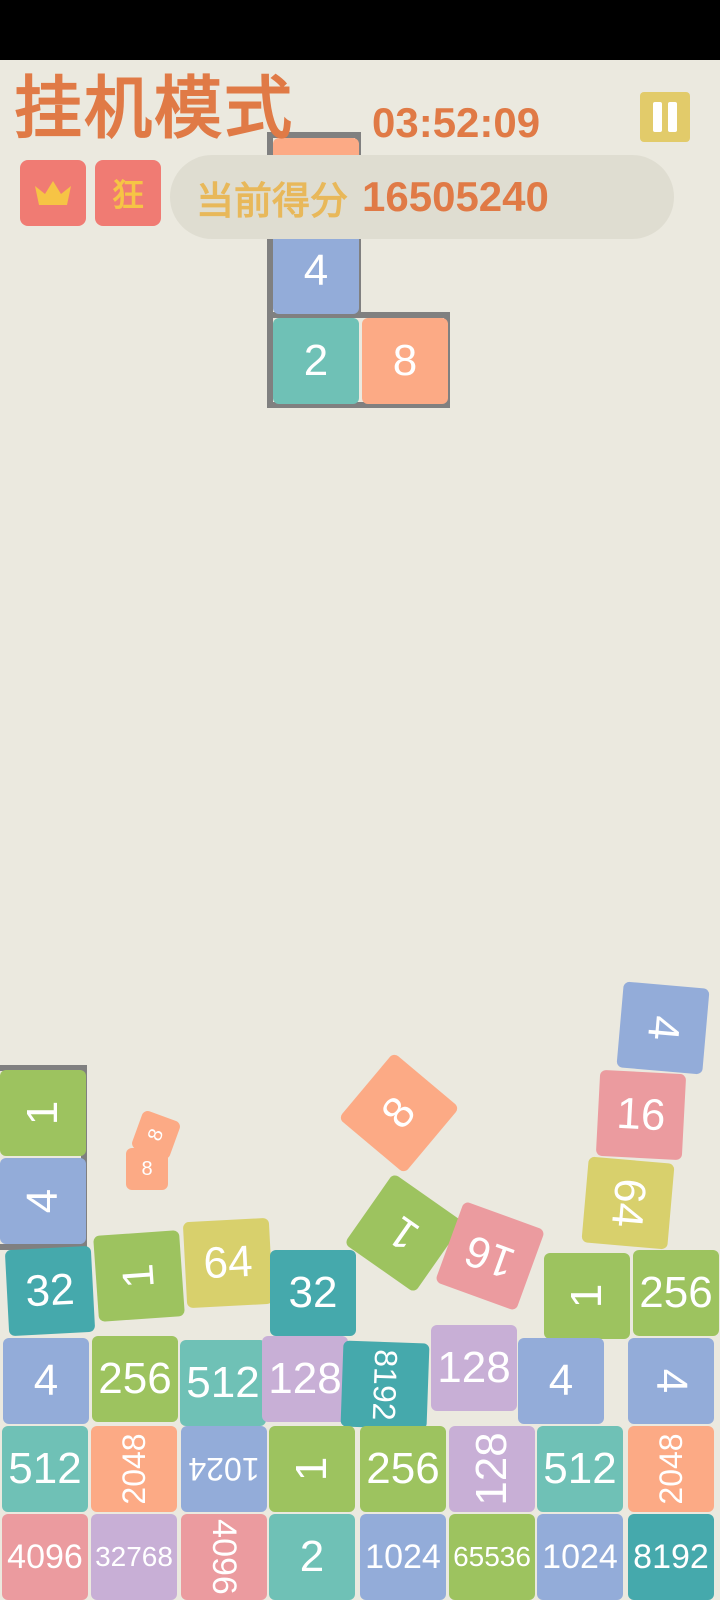  Describe the element at coordinates (492, 1557) in the screenshot. I see `board-tile: 65536` at that location.